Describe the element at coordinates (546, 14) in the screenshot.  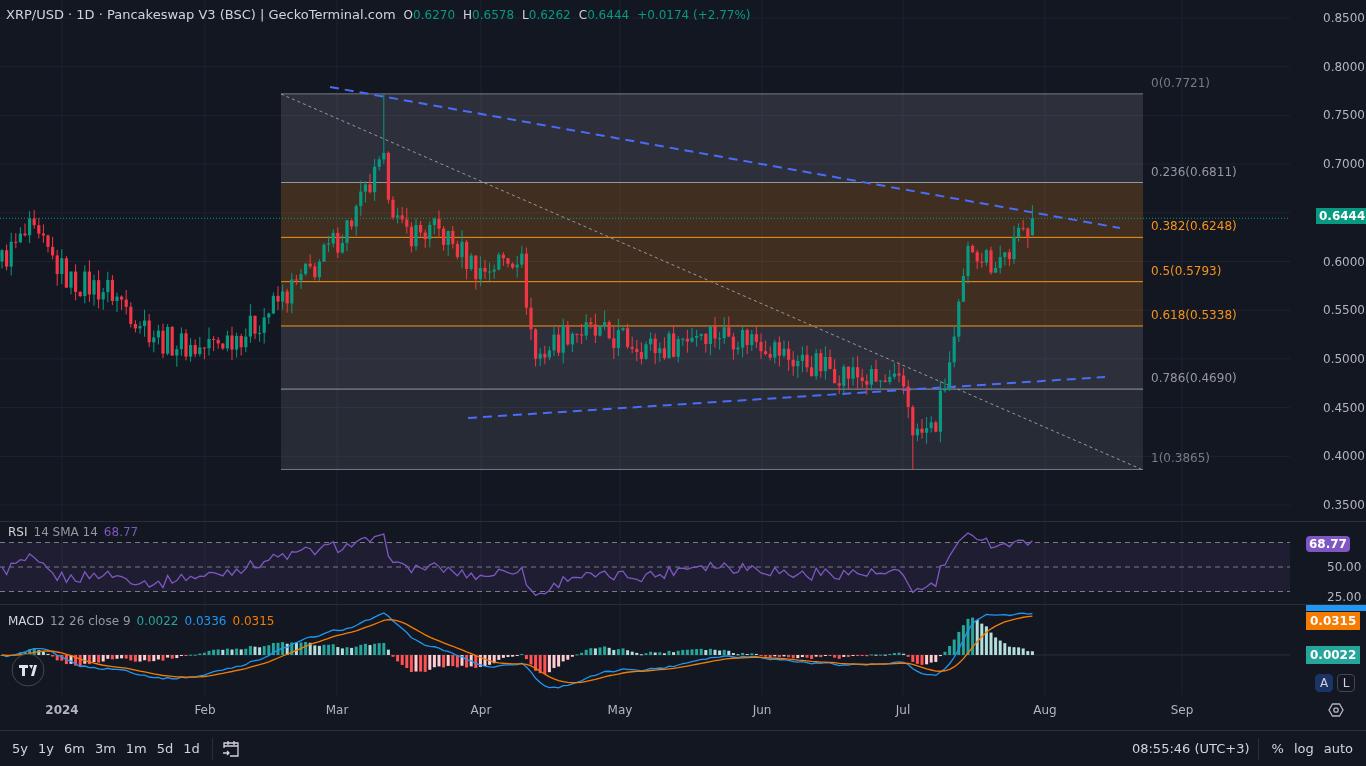
I see `ohlc-value: L0.6262` at that location.